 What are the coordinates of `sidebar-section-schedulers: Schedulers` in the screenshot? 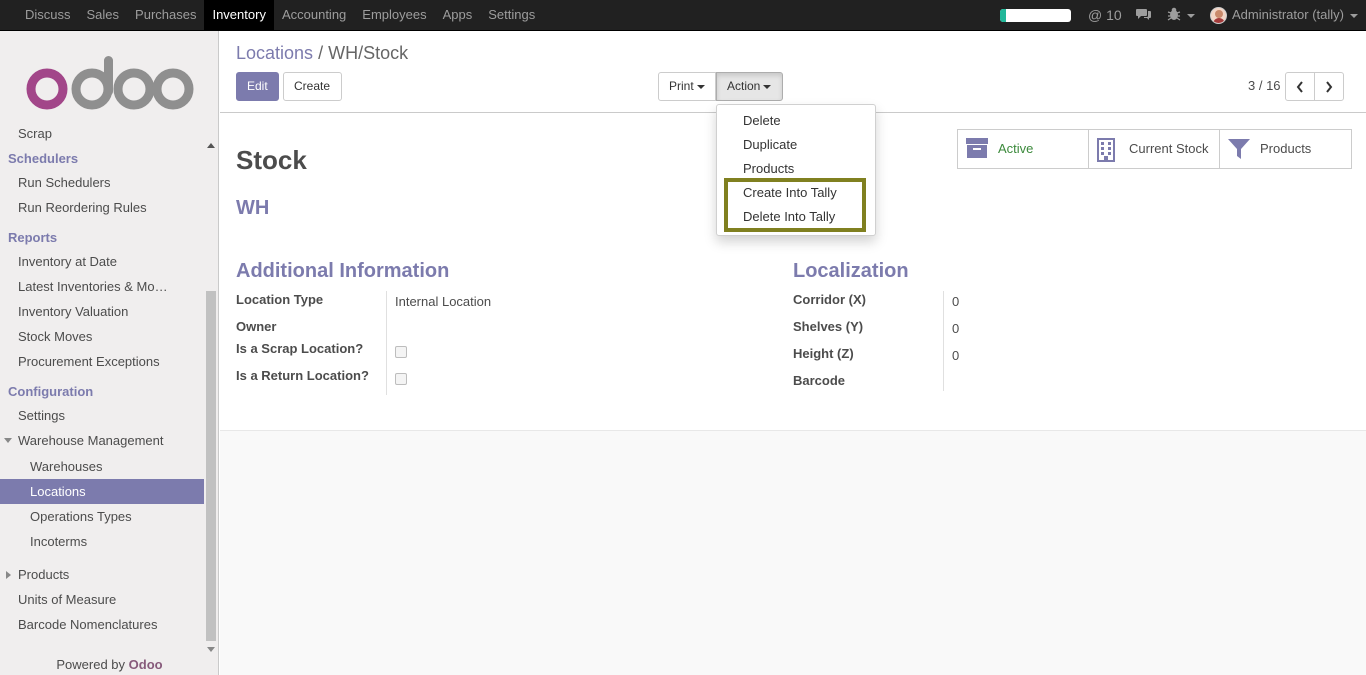 It's located at (43, 158).